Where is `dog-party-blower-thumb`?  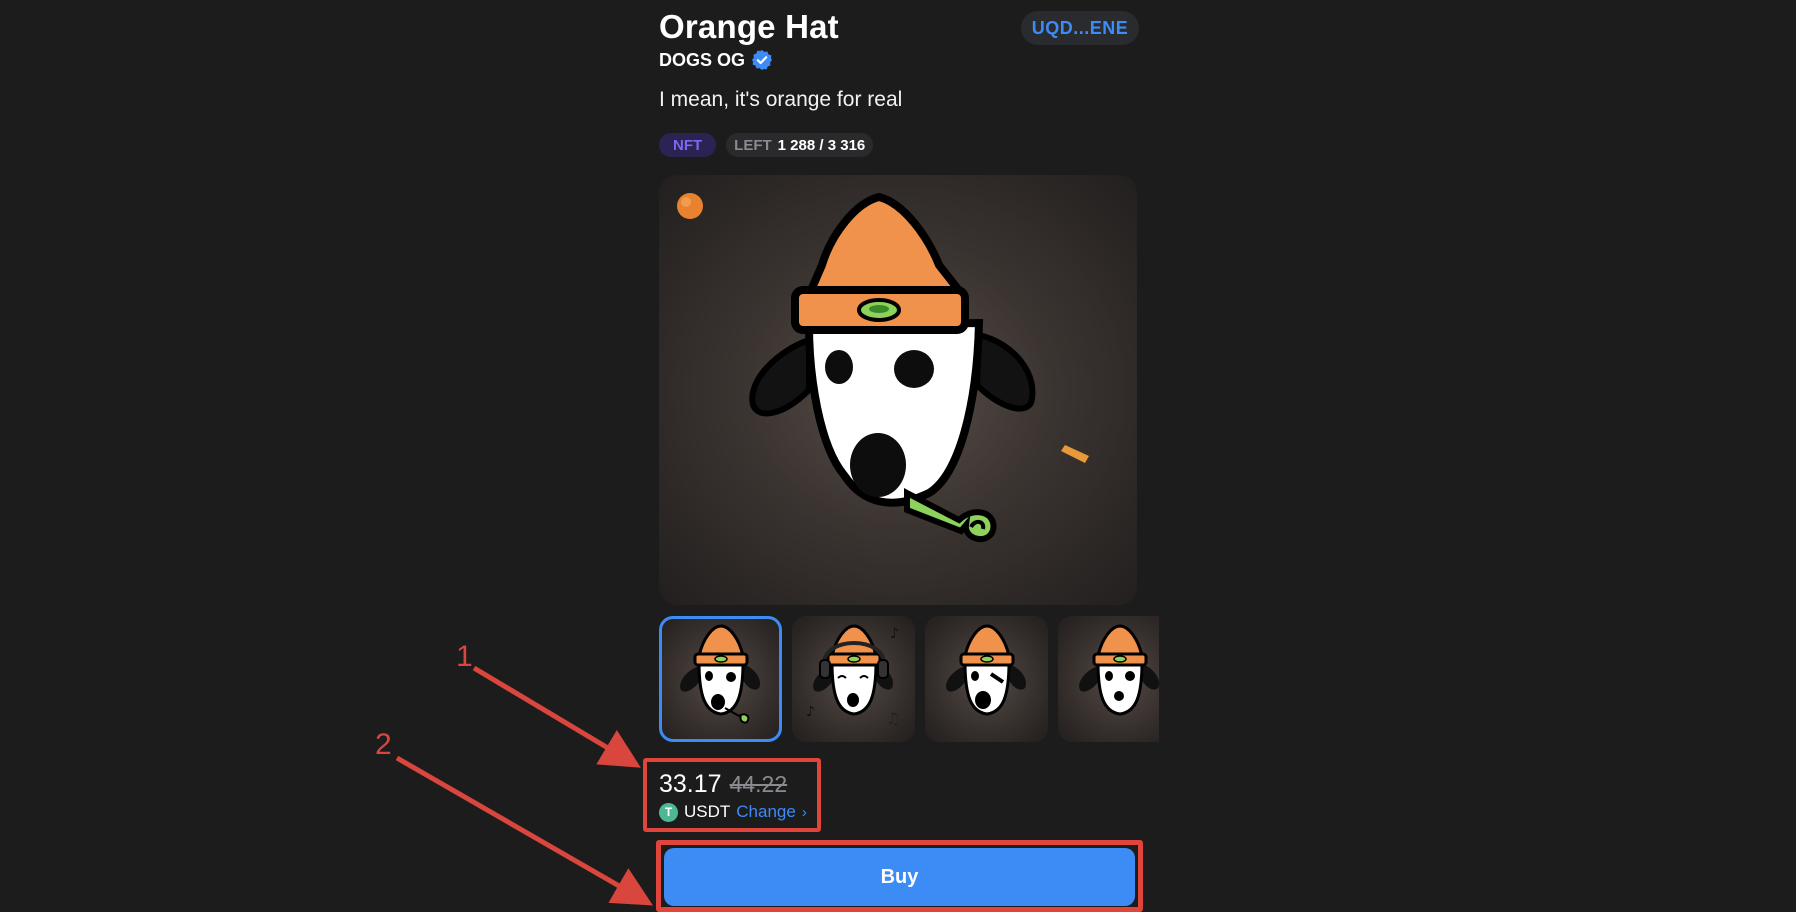 dog-party-blower-thumb is located at coordinates (720, 674).